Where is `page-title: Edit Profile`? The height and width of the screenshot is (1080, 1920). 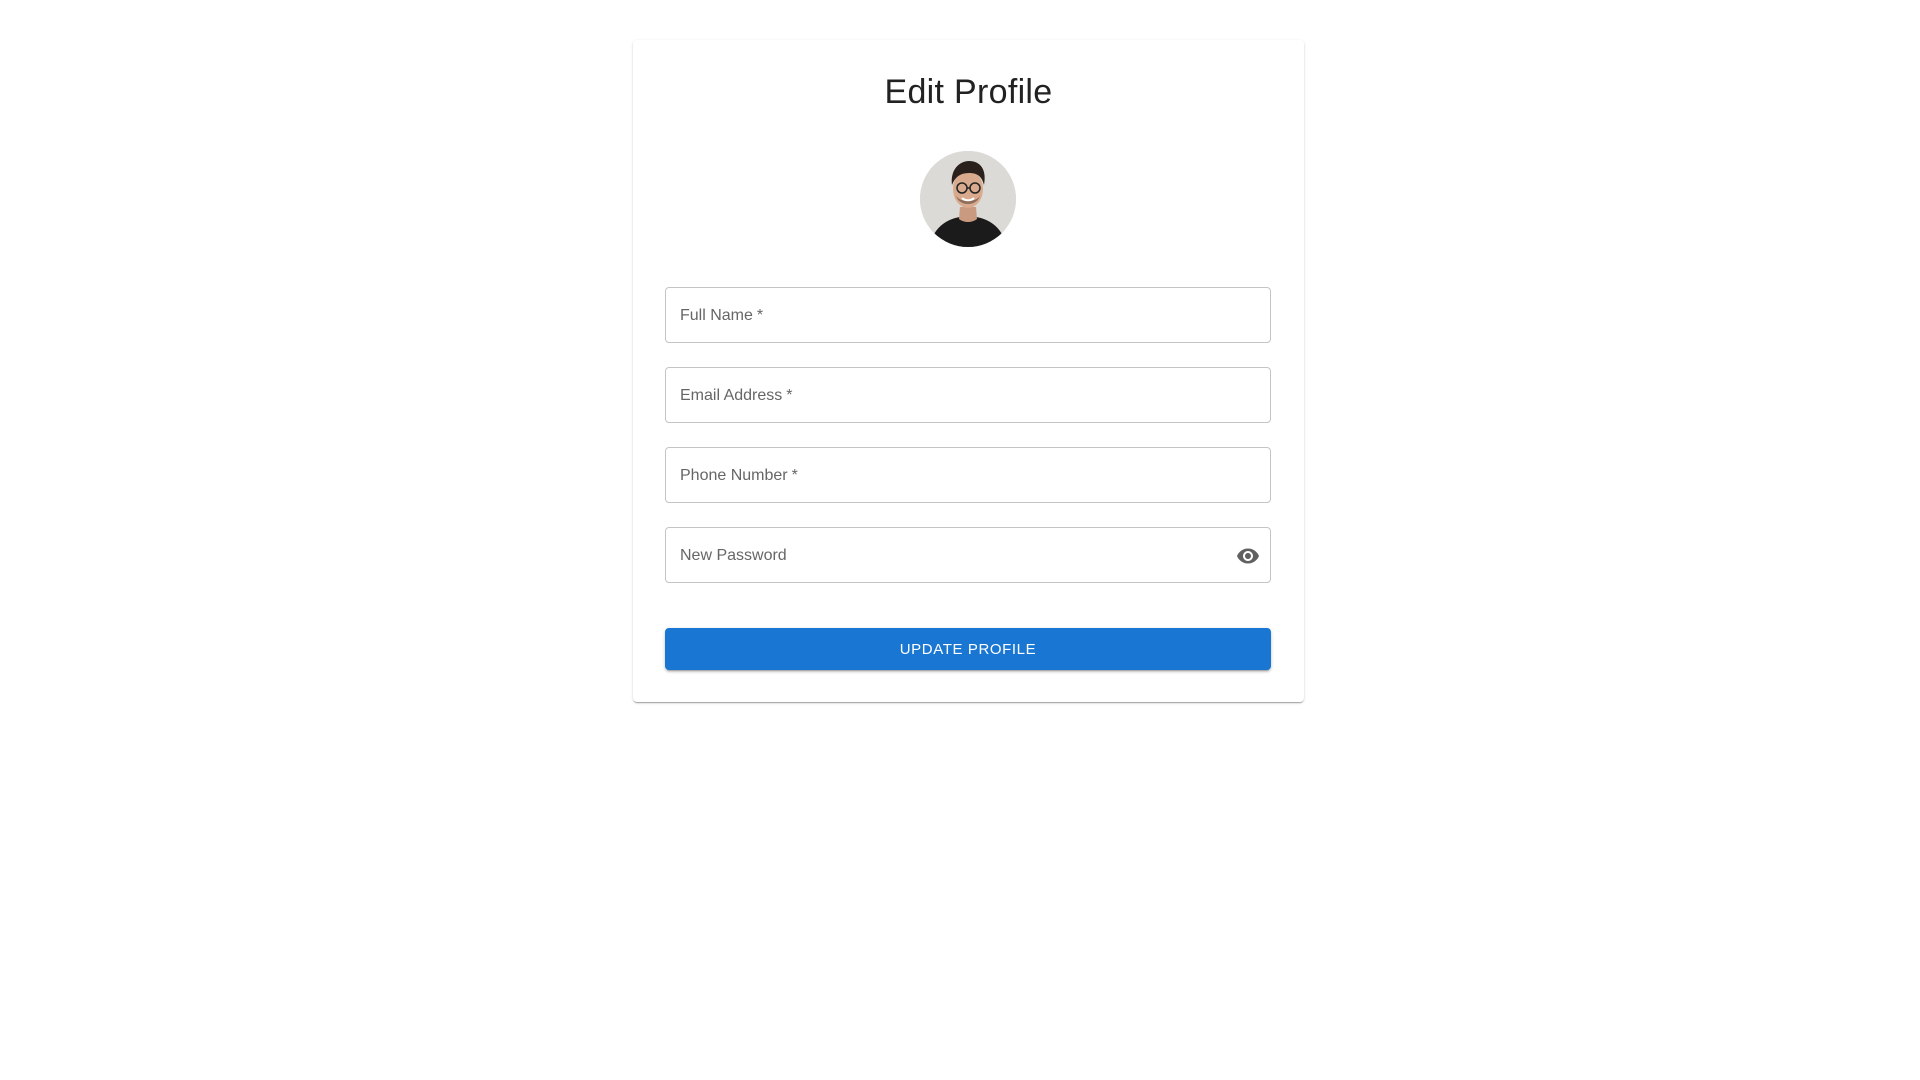 page-title: Edit Profile is located at coordinates (968, 92).